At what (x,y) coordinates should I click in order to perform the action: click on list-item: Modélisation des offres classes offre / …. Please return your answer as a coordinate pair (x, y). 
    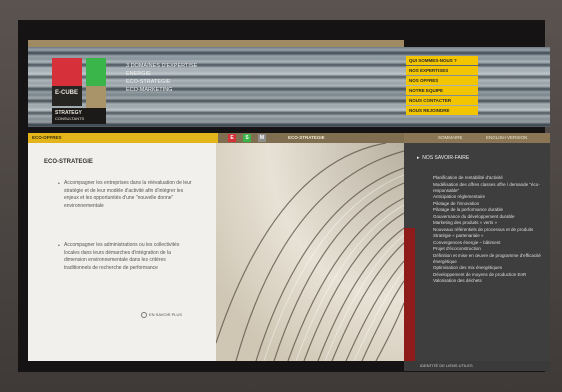
    Looking at the image, I should click on (489, 188).